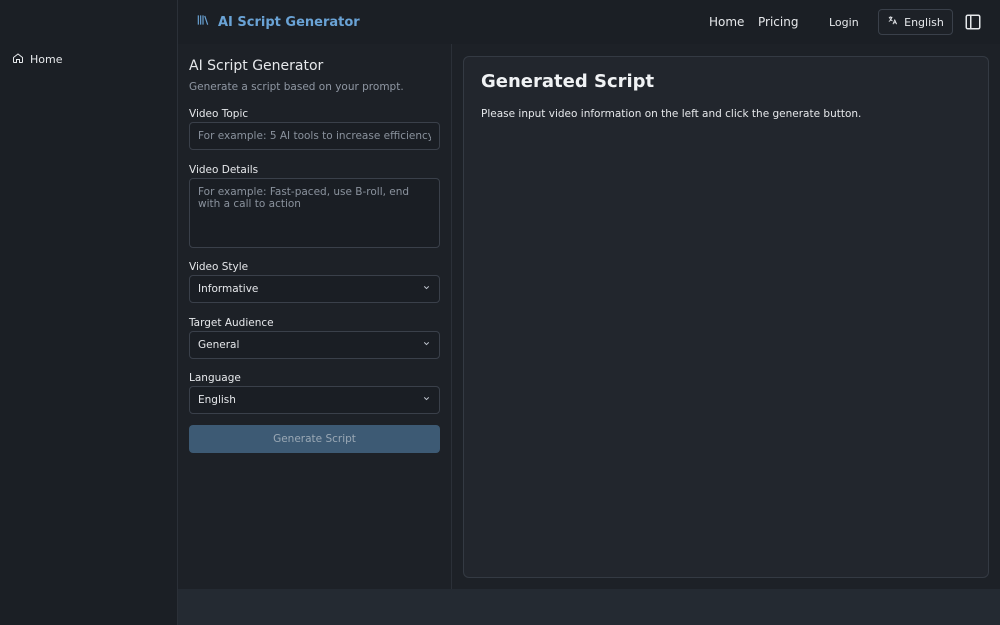  What do you see at coordinates (256, 66) in the screenshot?
I see `form-title: AI Script Generator` at bounding box center [256, 66].